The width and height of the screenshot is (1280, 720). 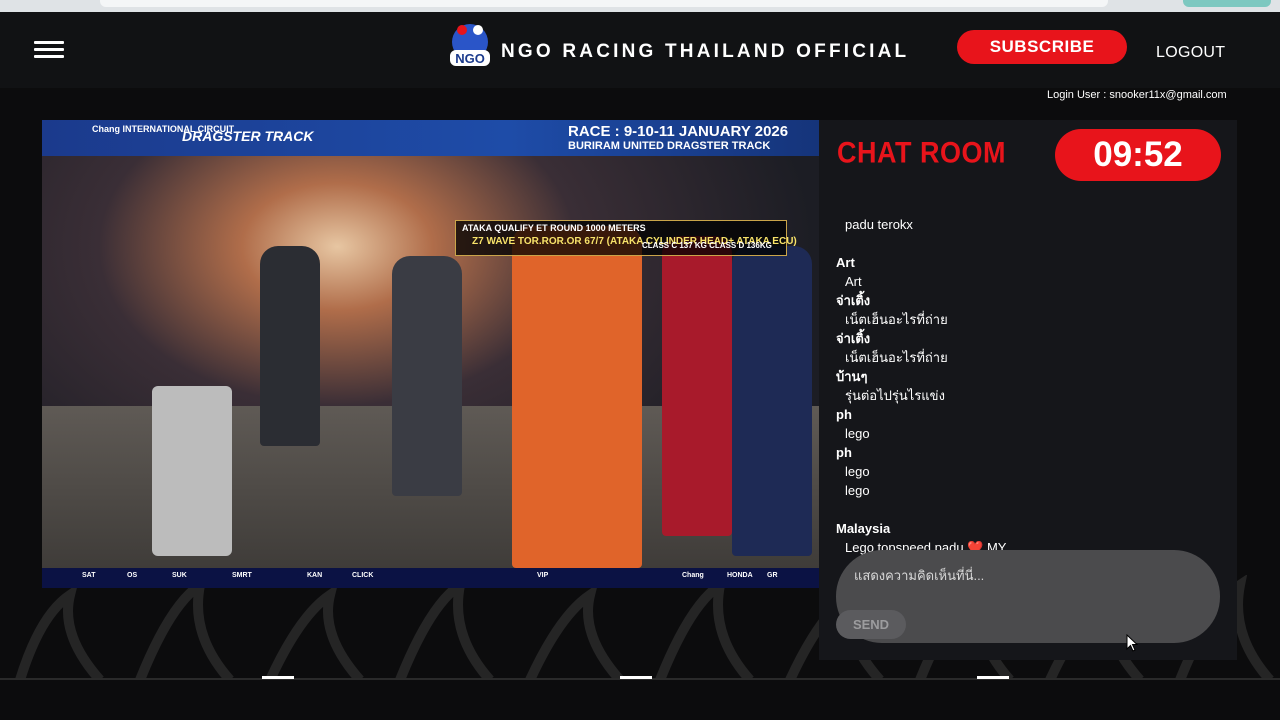 What do you see at coordinates (1024, 575) in the screenshot?
I see `chat-input` at bounding box center [1024, 575].